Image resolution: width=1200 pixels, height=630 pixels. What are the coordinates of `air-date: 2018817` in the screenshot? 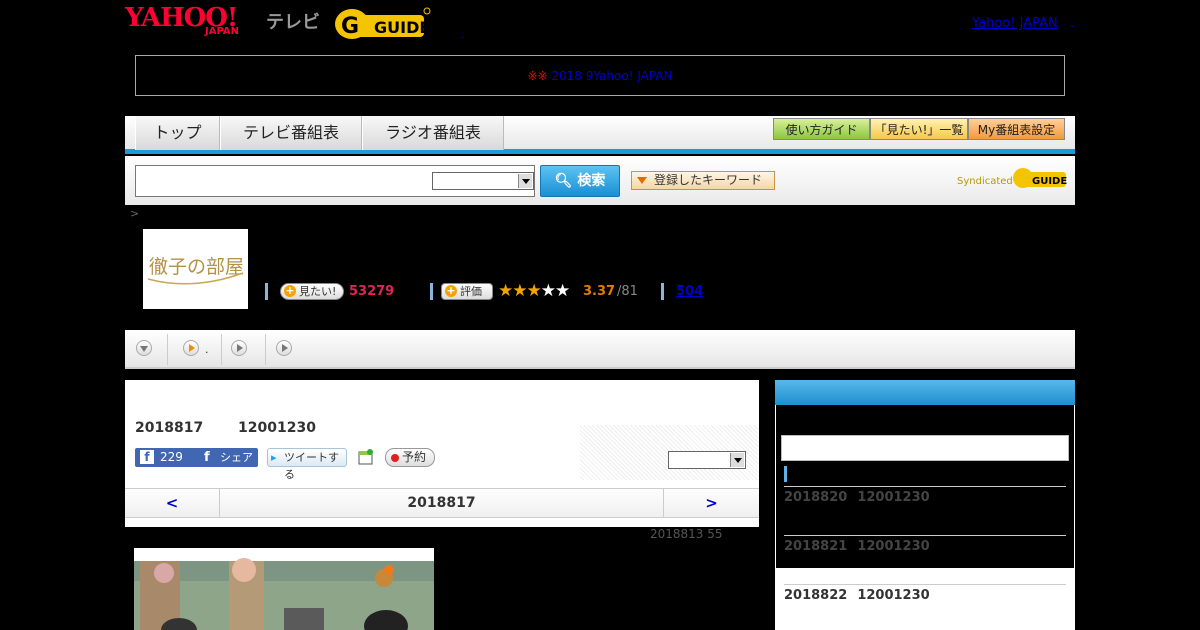 It's located at (169, 428).